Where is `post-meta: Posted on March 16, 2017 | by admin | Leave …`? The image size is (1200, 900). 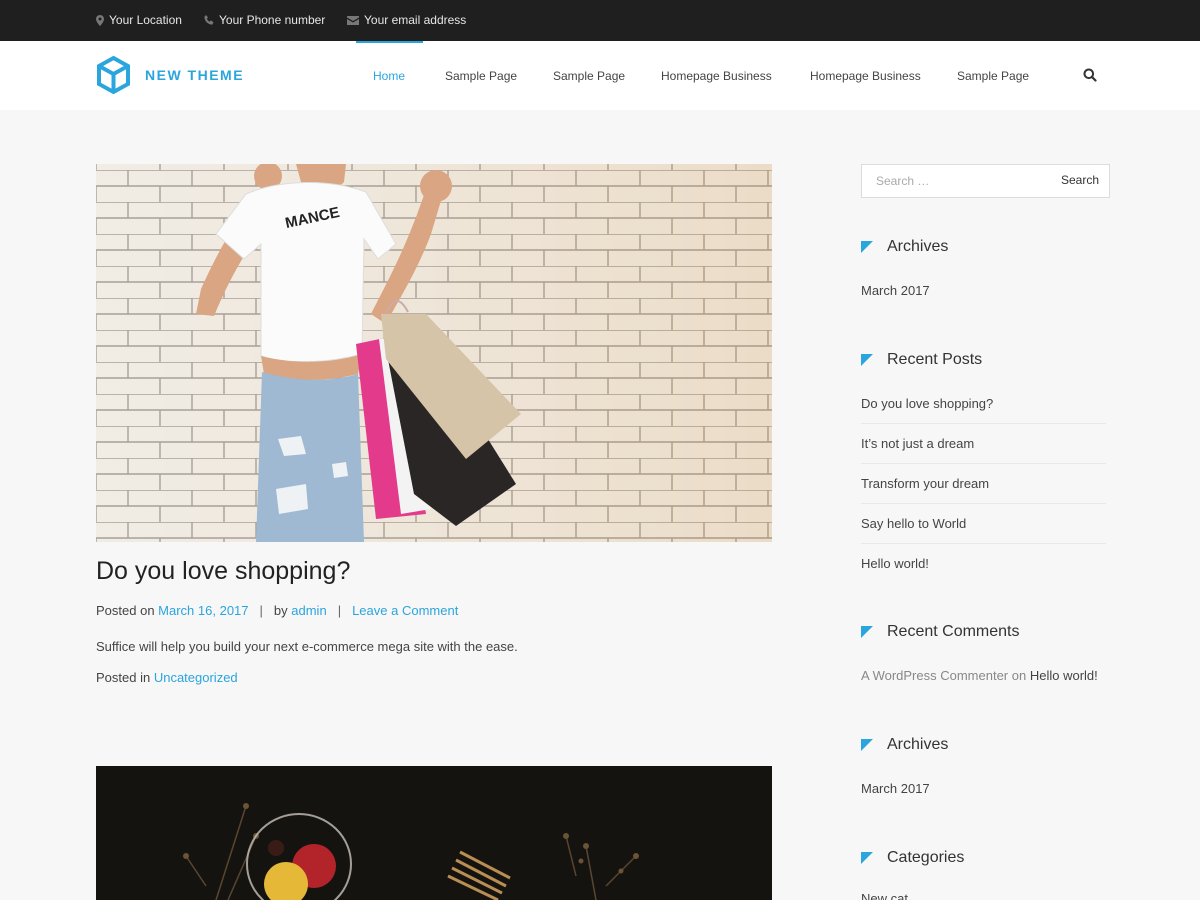
post-meta: Posted on March 16, 2017 | by admin | Leave … is located at coordinates (277, 610).